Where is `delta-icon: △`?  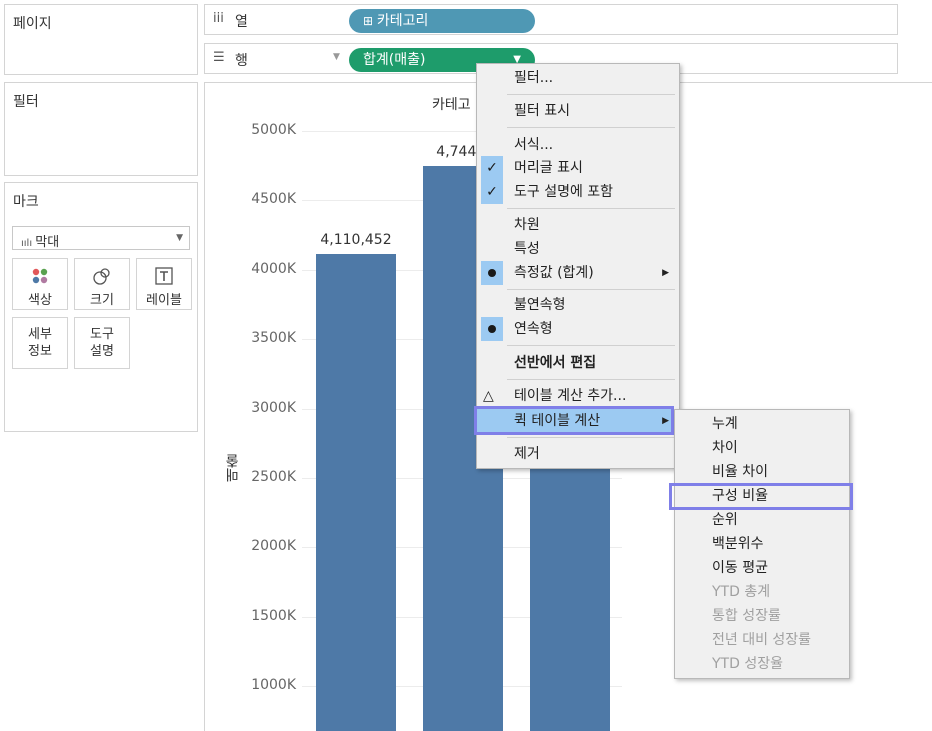 delta-icon: △ is located at coordinates (488, 396).